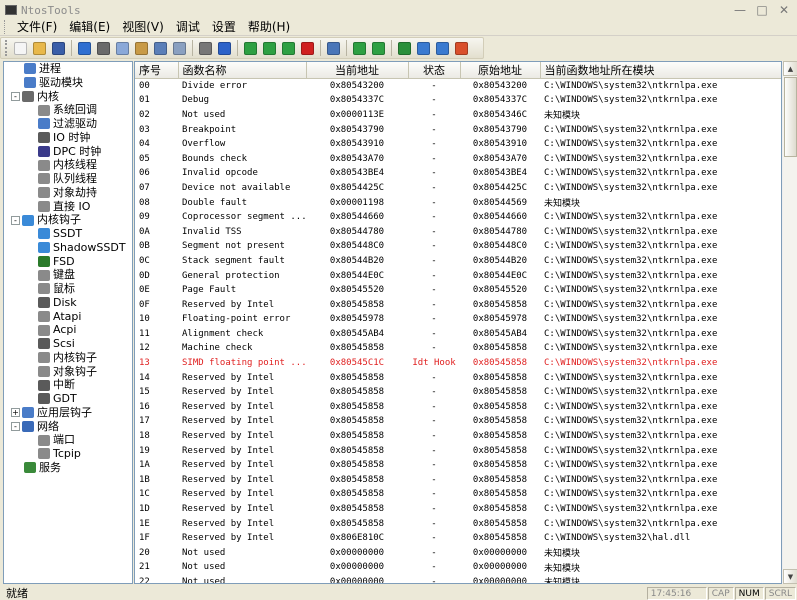  What do you see at coordinates (68, 165) in the screenshot?
I see `tree-item: 内核线程` at bounding box center [68, 165].